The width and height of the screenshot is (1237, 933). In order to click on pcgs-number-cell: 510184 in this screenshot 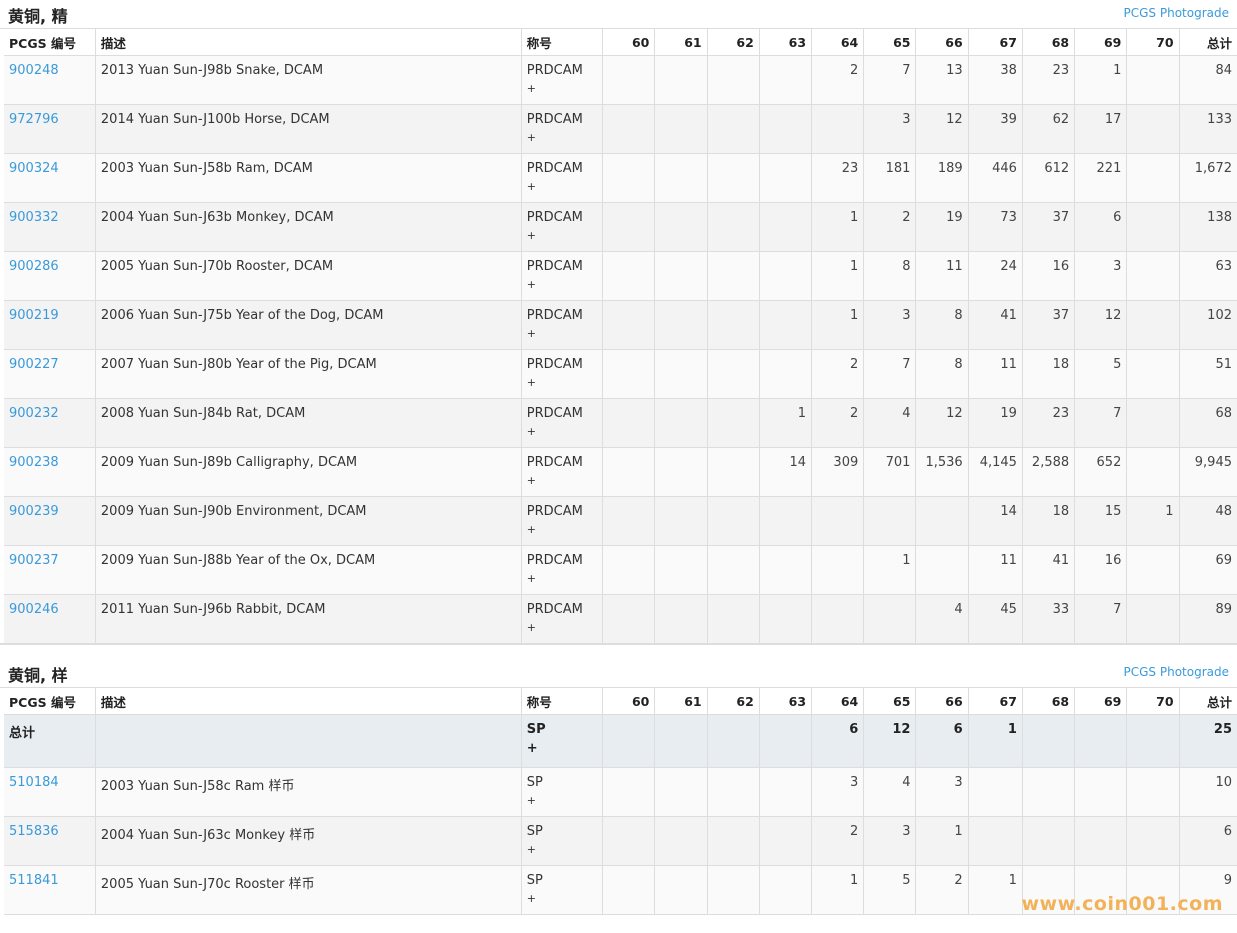, I will do `click(50, 792)`.